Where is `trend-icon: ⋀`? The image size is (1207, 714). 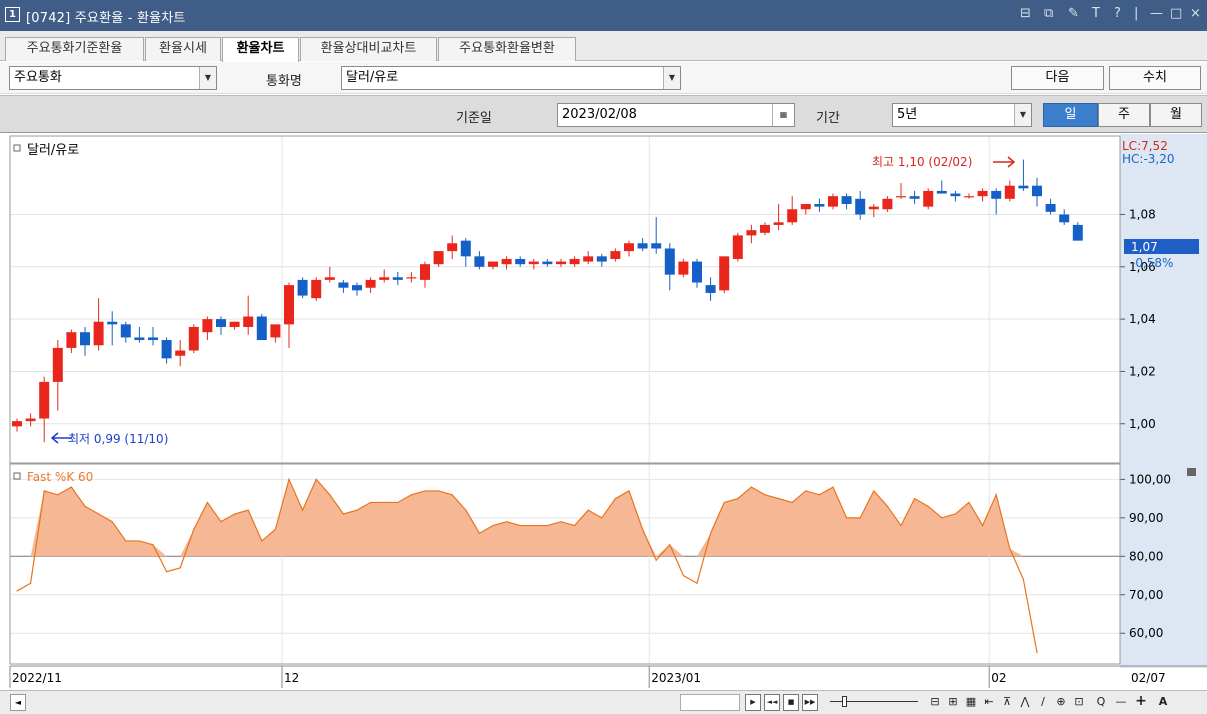 trend-icon: ⋀ is located at coordinates (1025, 702).